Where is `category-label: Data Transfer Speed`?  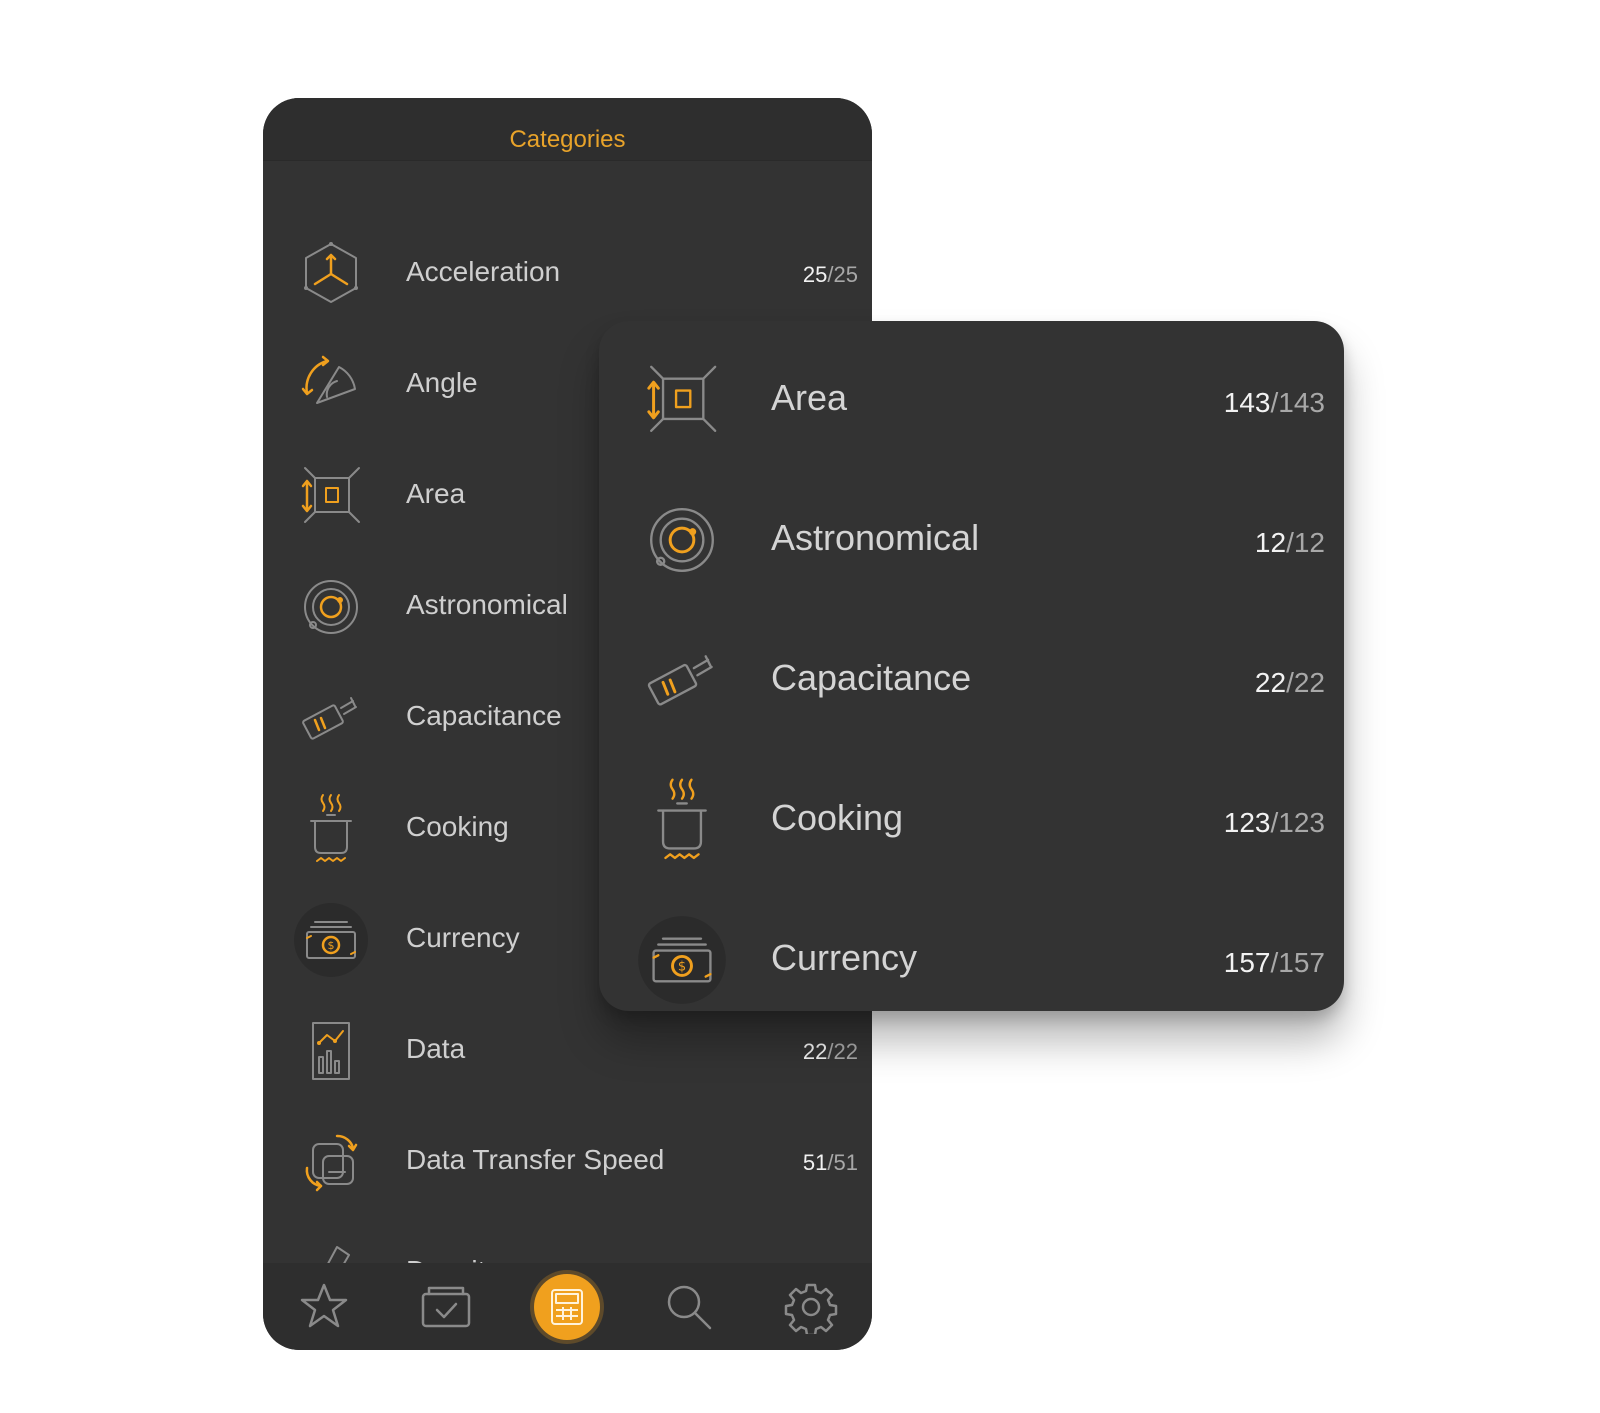 category-label: Data Transfer Speed is located at coordinates (535, 1159).